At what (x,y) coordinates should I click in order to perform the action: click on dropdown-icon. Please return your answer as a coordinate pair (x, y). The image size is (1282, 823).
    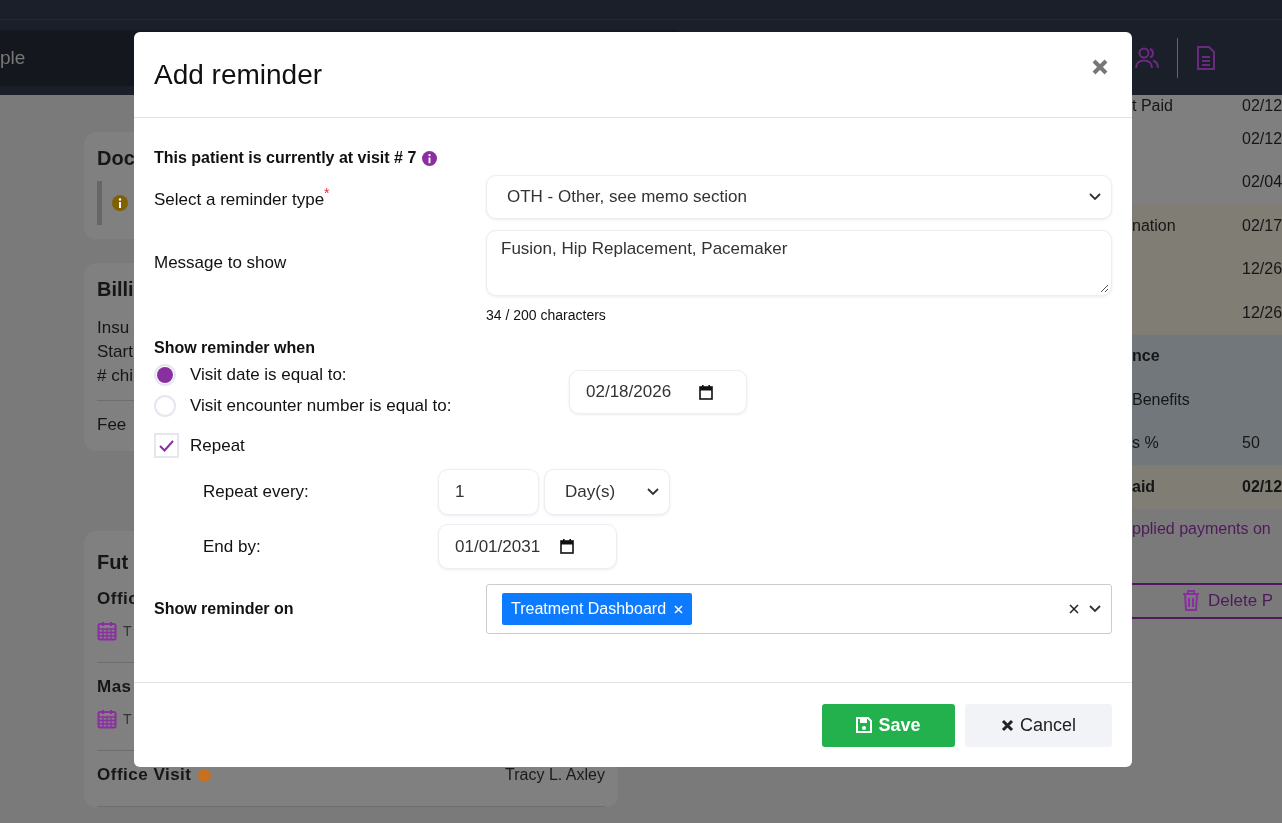
    Looking at the image, I should click on (1095, 609).